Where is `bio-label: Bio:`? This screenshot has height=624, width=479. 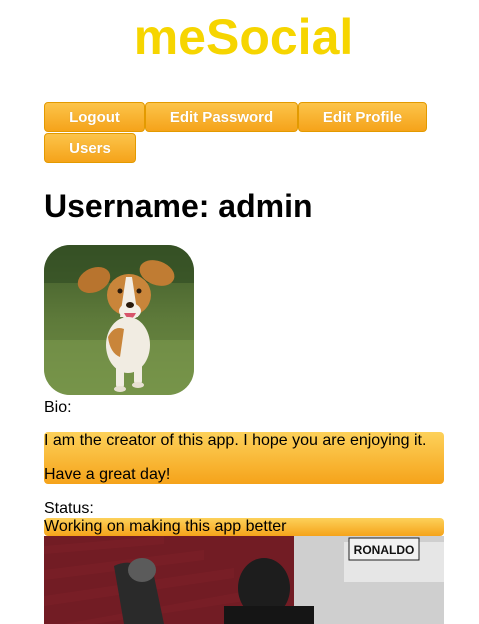 bio-label: Bio: is located at coordinates (58, 407).